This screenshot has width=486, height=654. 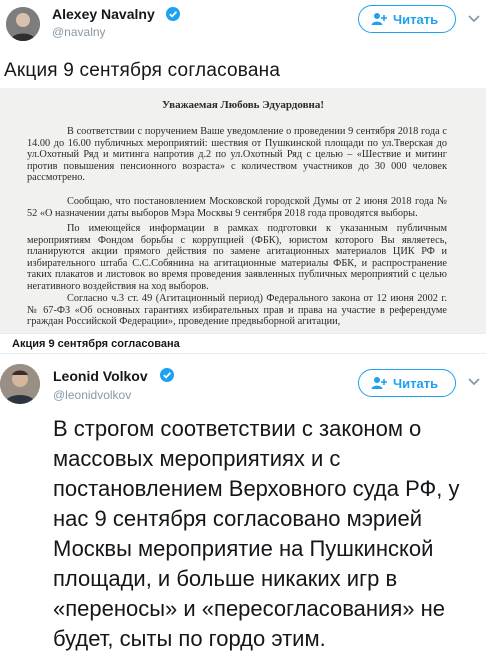 I want to click on author-name: Alexey Navalny, so click(x=103, y=14).